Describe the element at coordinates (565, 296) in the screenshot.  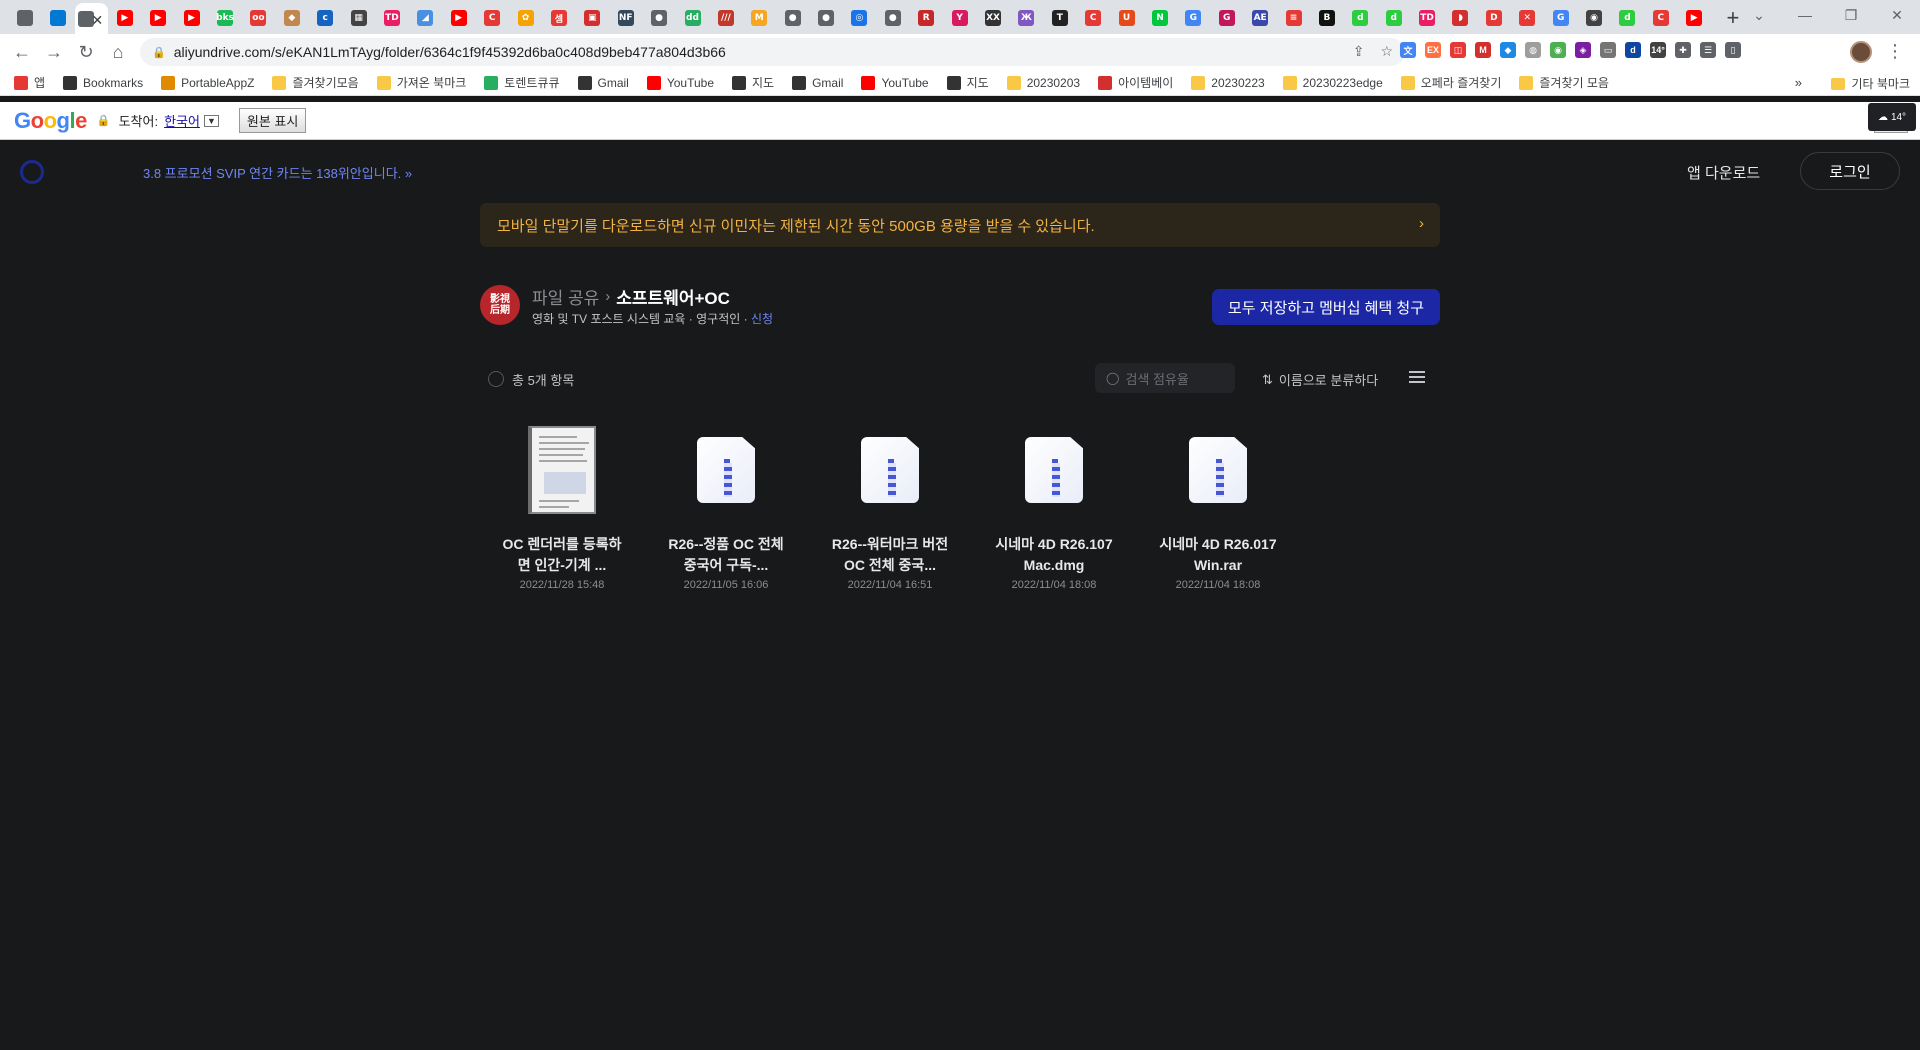
I see `breadcrumb-root: 파일 공유` at that location.